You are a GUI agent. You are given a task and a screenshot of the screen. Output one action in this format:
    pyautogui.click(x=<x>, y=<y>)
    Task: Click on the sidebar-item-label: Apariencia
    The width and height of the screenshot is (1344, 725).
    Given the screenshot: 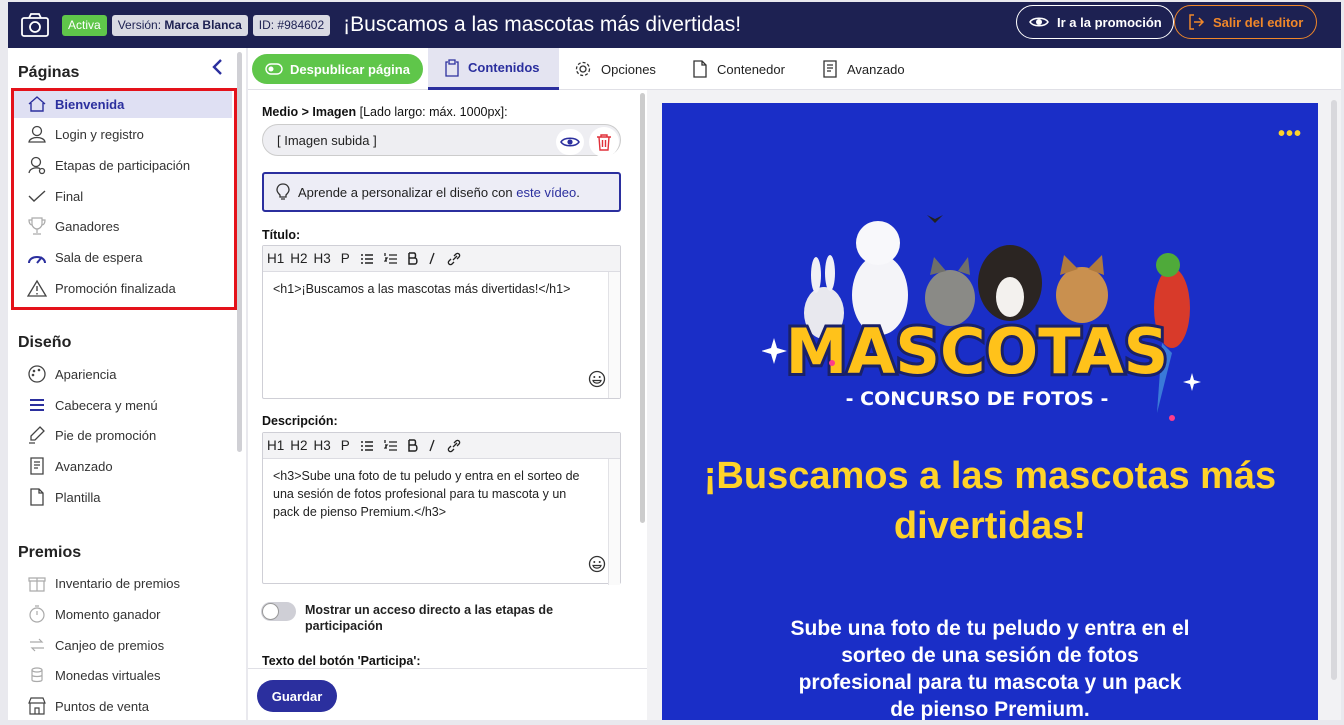 What is the action you would take?
    pyautogui.click(x=86, y=374)
    